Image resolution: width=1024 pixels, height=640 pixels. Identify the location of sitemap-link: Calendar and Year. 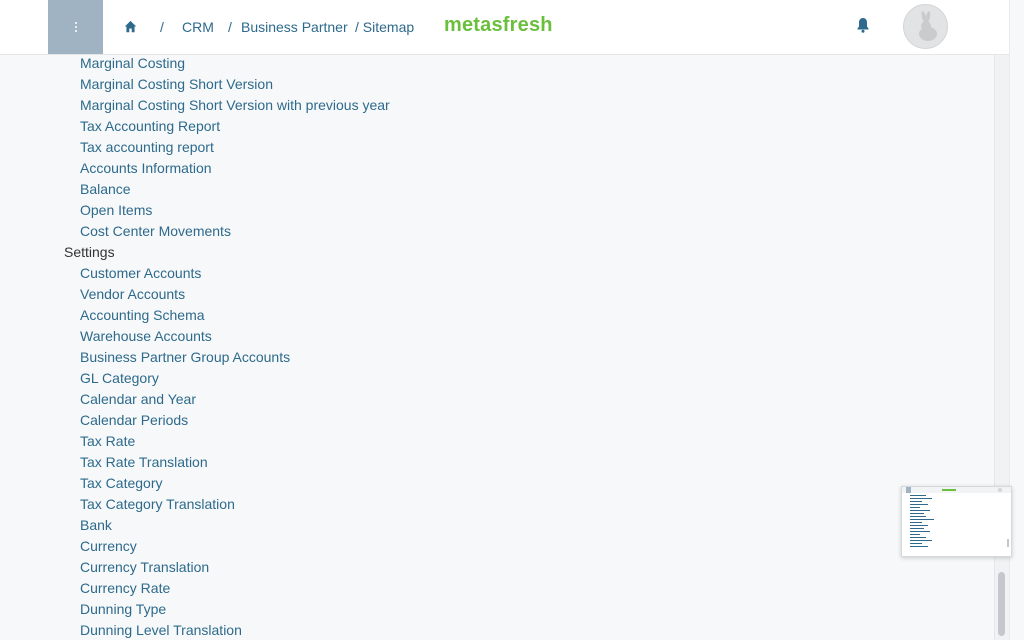
(138, 399).